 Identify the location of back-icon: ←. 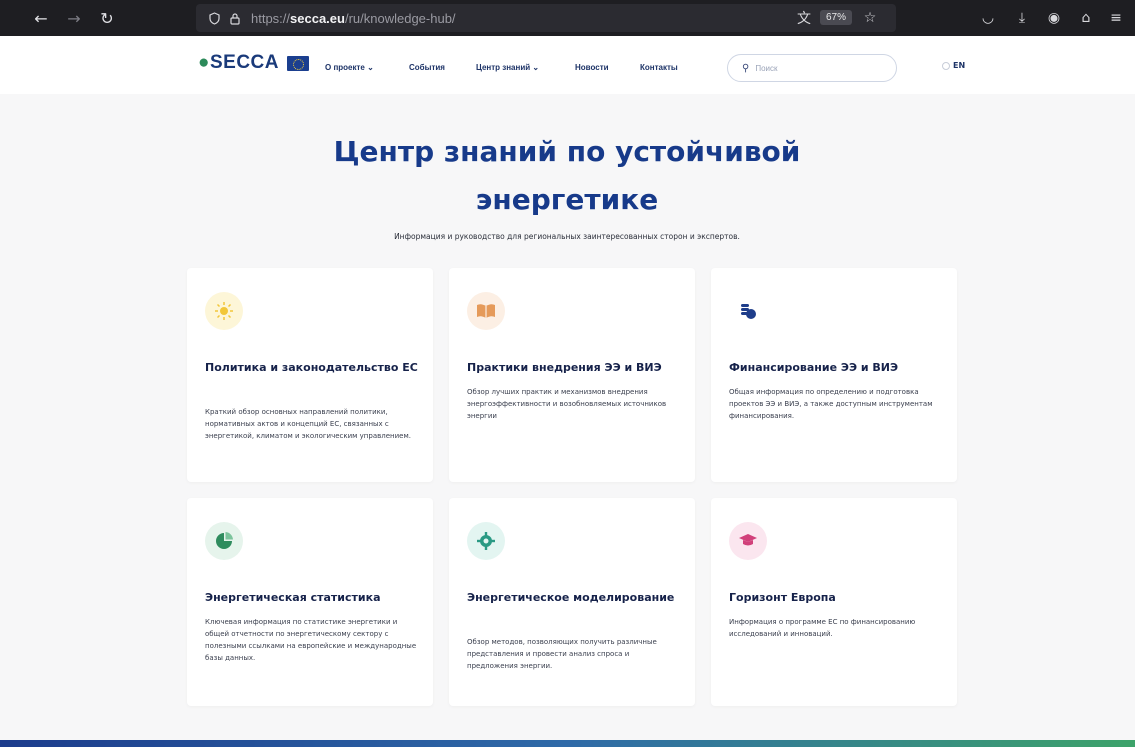
(41, 18).